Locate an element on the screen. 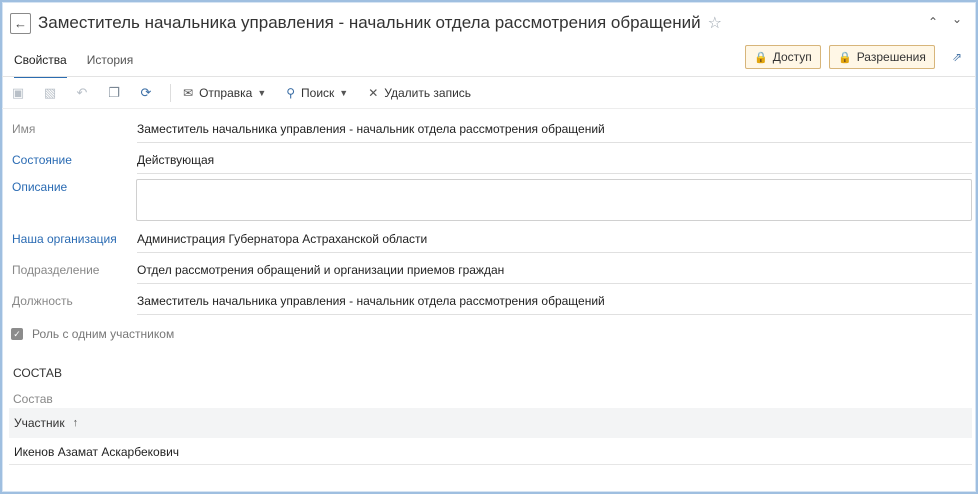  single-participant-row: ✓ Роль с одним участником is located at coordinates (92, 334).